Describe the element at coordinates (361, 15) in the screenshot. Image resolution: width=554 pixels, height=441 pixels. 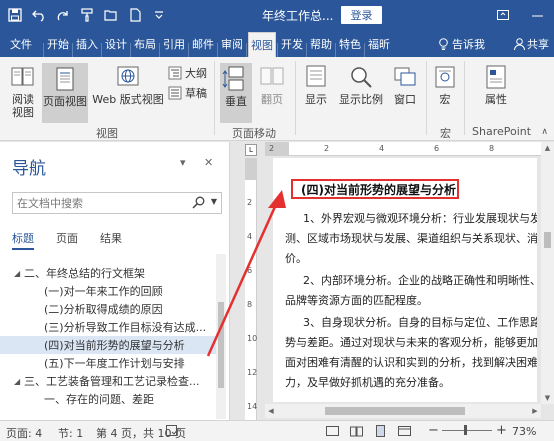
I see `login-button: 登录` at that location.